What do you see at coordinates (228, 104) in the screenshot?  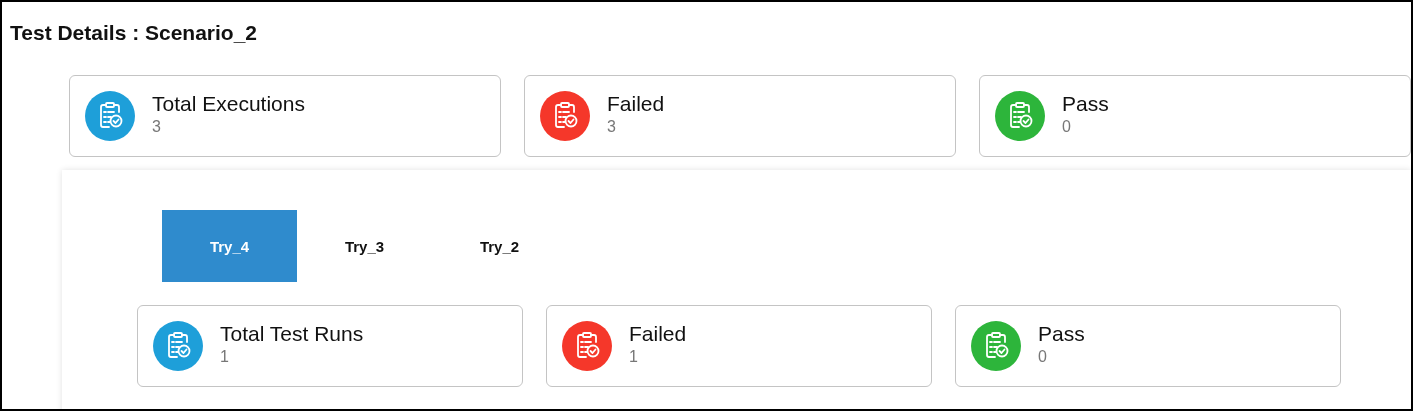 I see `stat-label: Total Executions` at bounding box center [228, 104].